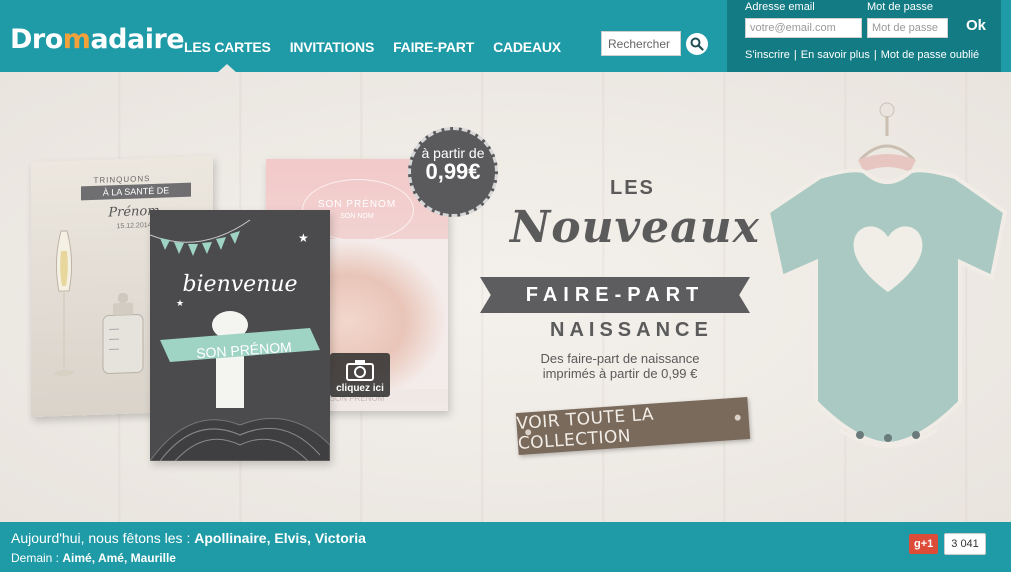  What do you see at coordinates (360, 388) in the screenshot?
I see `camera-label: cliquez ici` at bounding box center [360, 388].